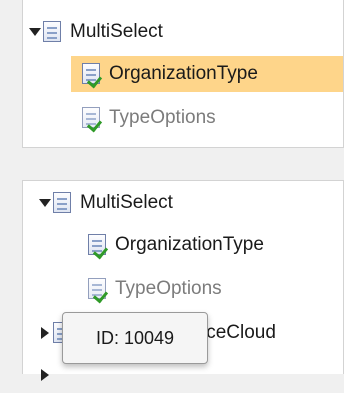 This screenshot has height=393, width=344. I want to click on tree-node-label: iceCloud, so click(239, 332).